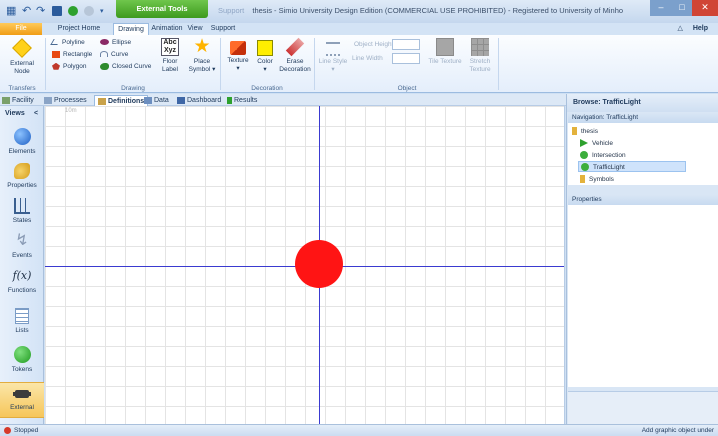  Describe the element at coordinates (102, 11) in the screenshot. I see `quick-access-dropdown-icon: ▾` at that location.